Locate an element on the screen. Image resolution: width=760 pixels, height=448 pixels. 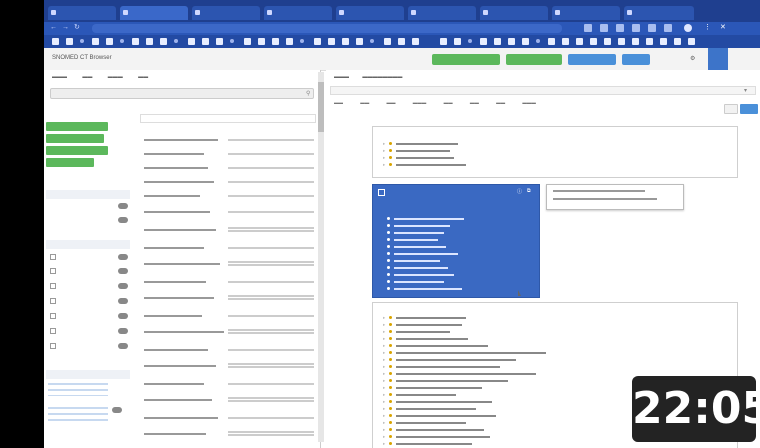
forward-icon: → is located at coordinates (65, 27).